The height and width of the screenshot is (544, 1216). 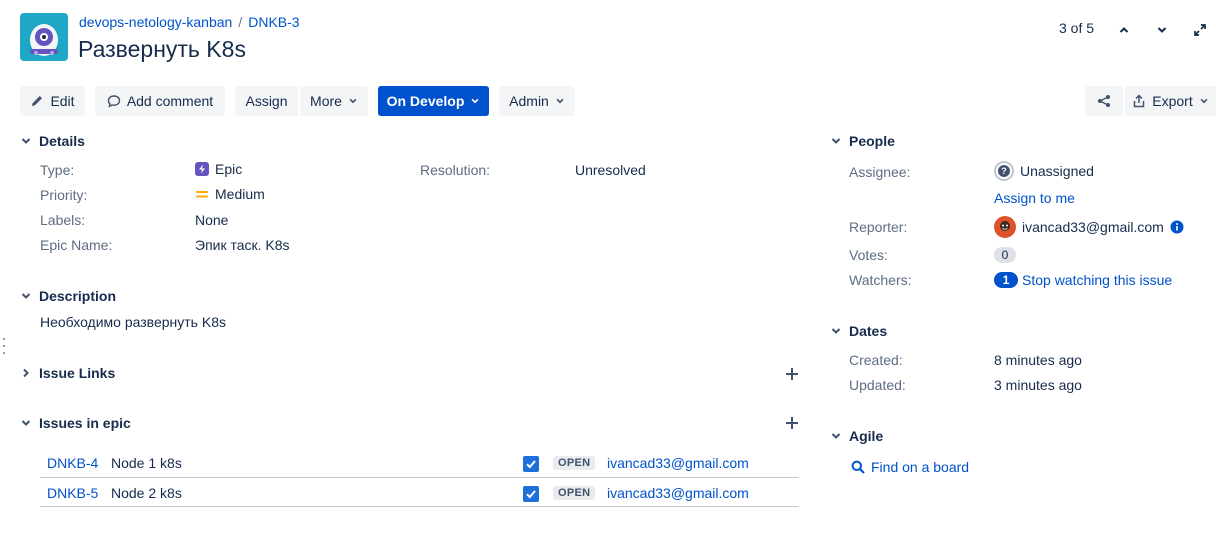 I want to click on epic-name-value: Эпик таск. K8s, so click(x=242, y=245).